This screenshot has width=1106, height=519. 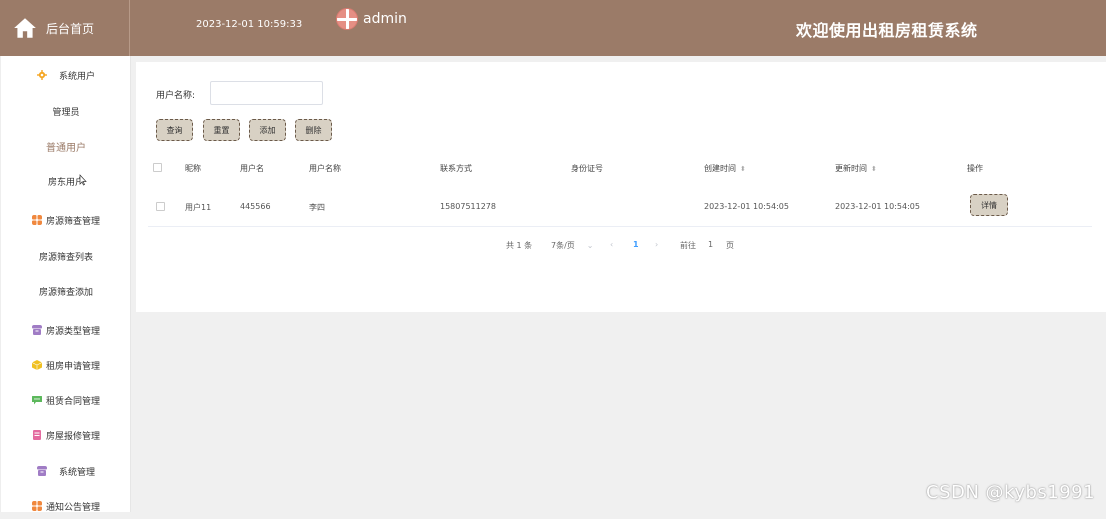 What do you see at coordinates (252, 168) in the screenshot?
I see `column-header-username: 用户名` at bounding box center [252, 168].